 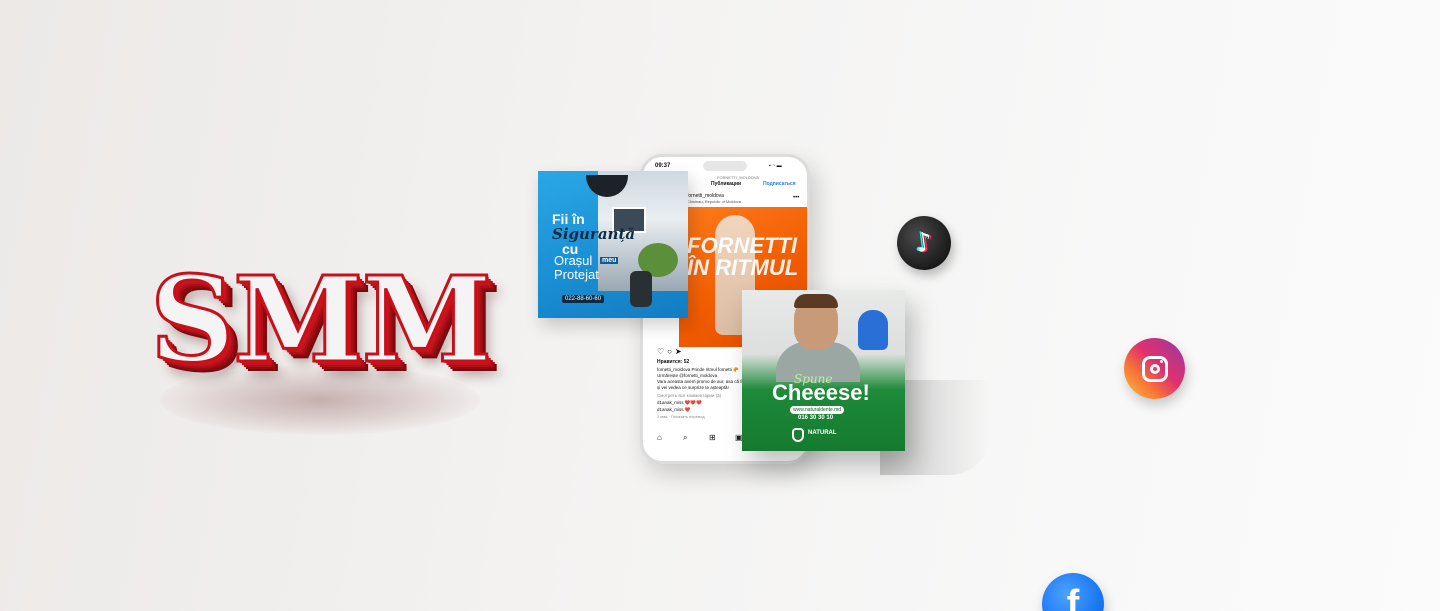 What do you see at coordinates (816, 418) in the screenshot?
I see `dentist-phone: 016 30 30 10` at bounding box center [816, 418].